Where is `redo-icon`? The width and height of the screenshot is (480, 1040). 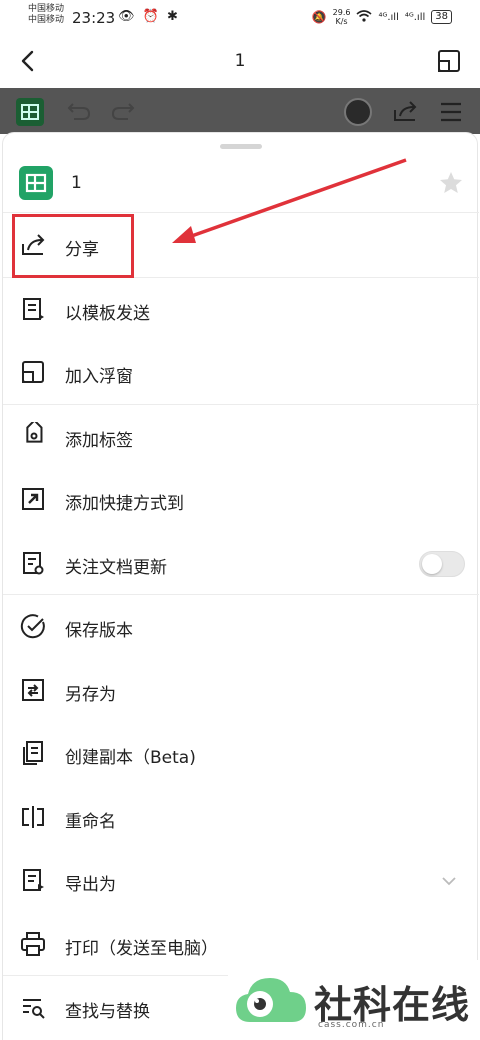
redo-icon is located at coordinates (123, 111).